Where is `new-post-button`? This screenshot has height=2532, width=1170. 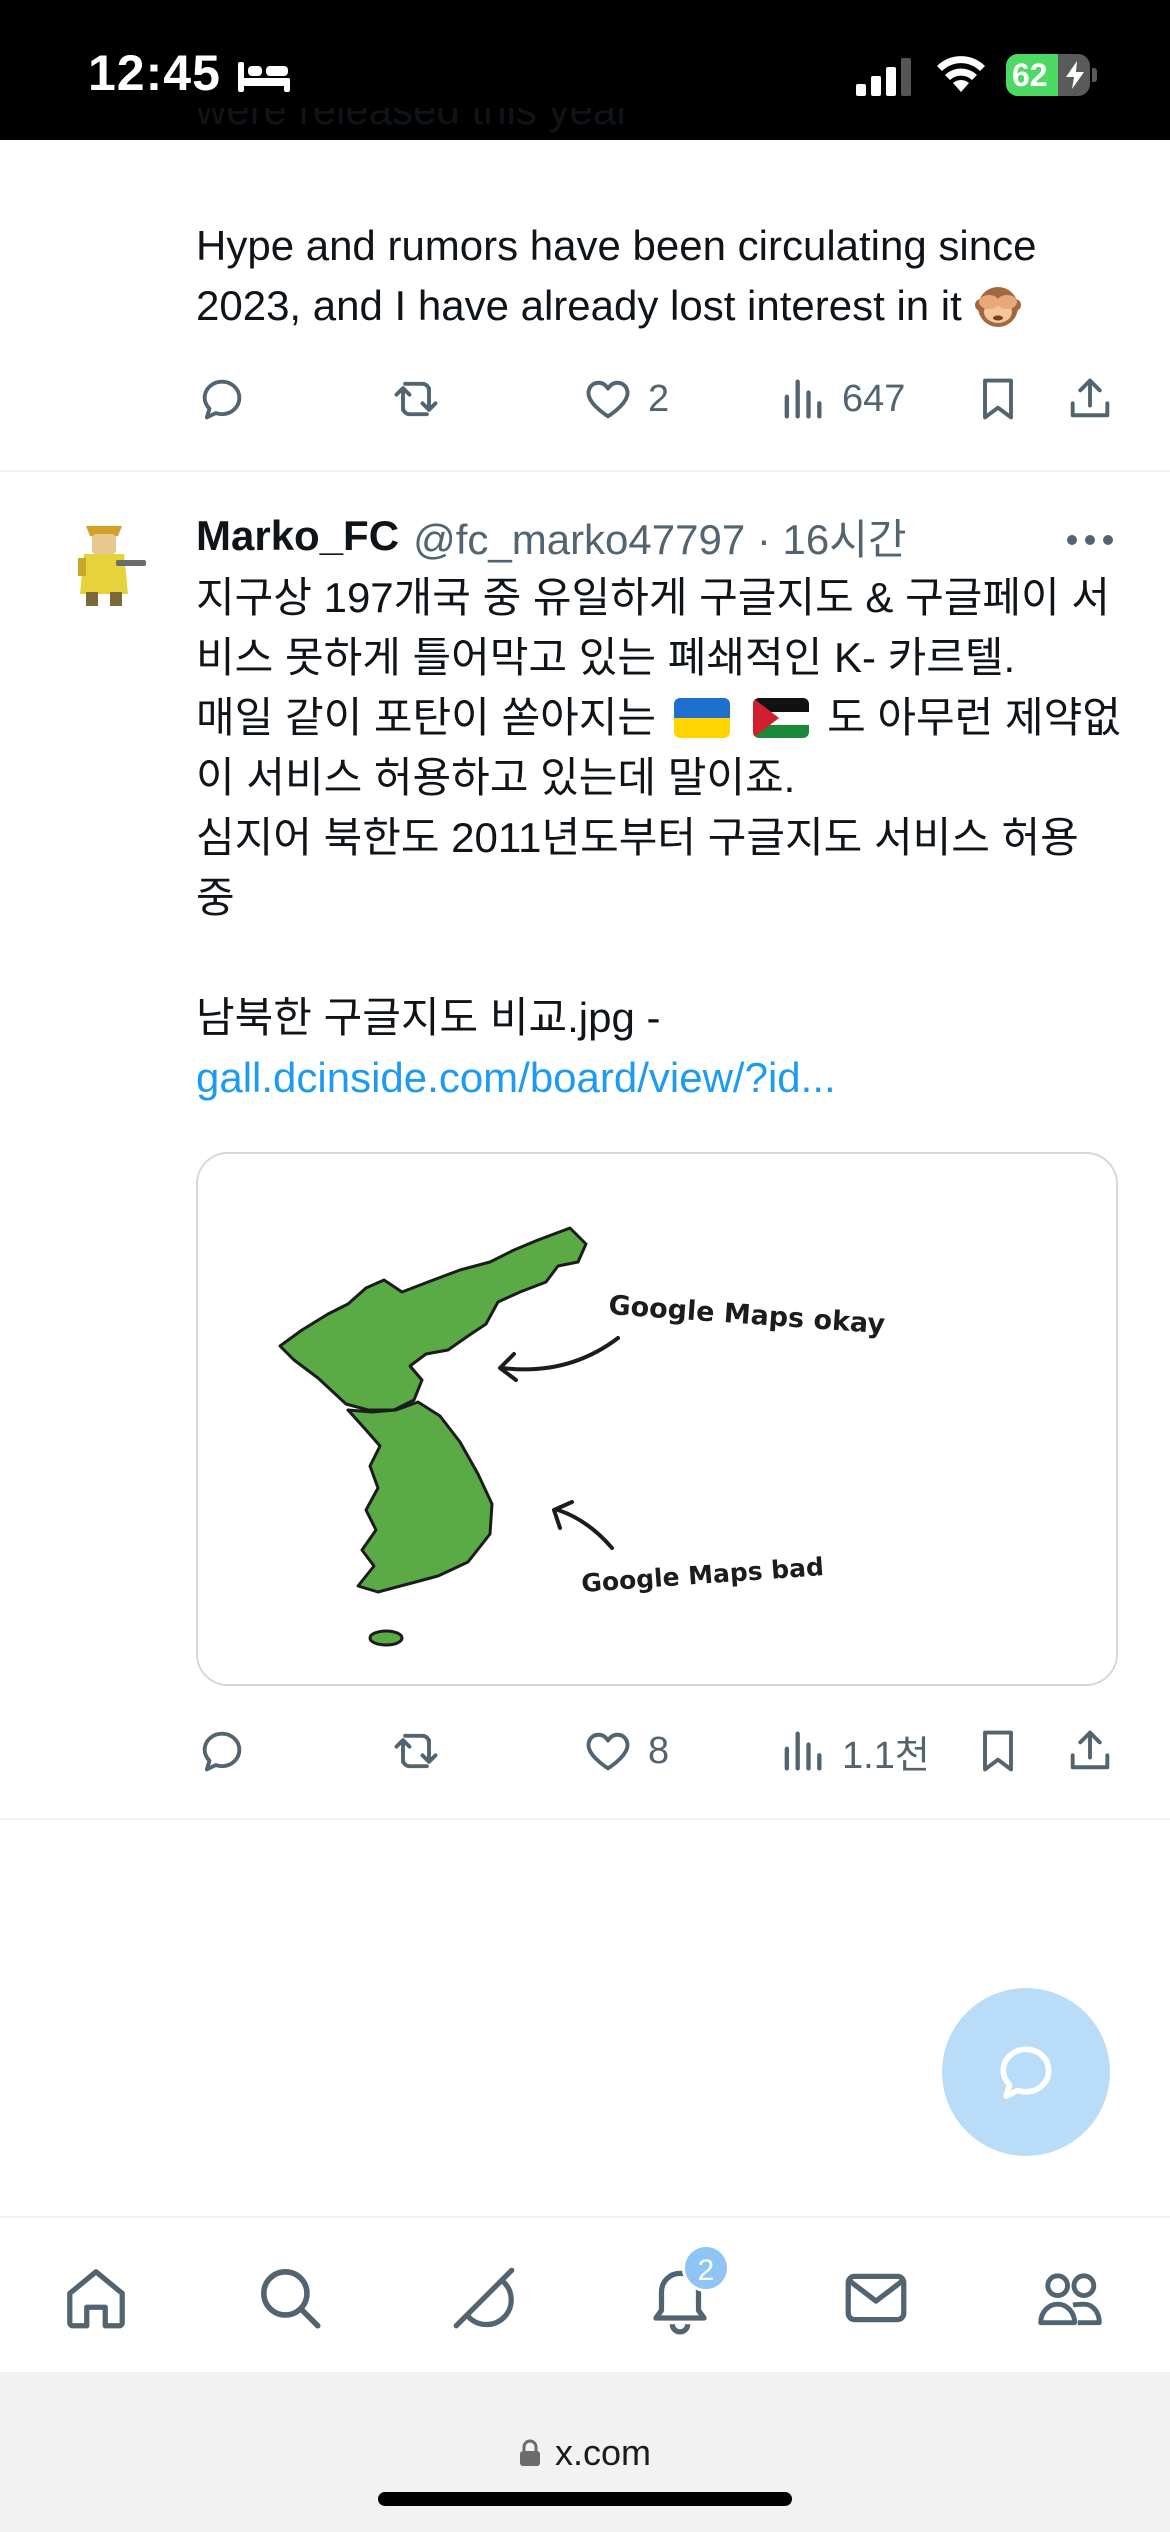 new-post-button is located at coordinates (1026, 2072).